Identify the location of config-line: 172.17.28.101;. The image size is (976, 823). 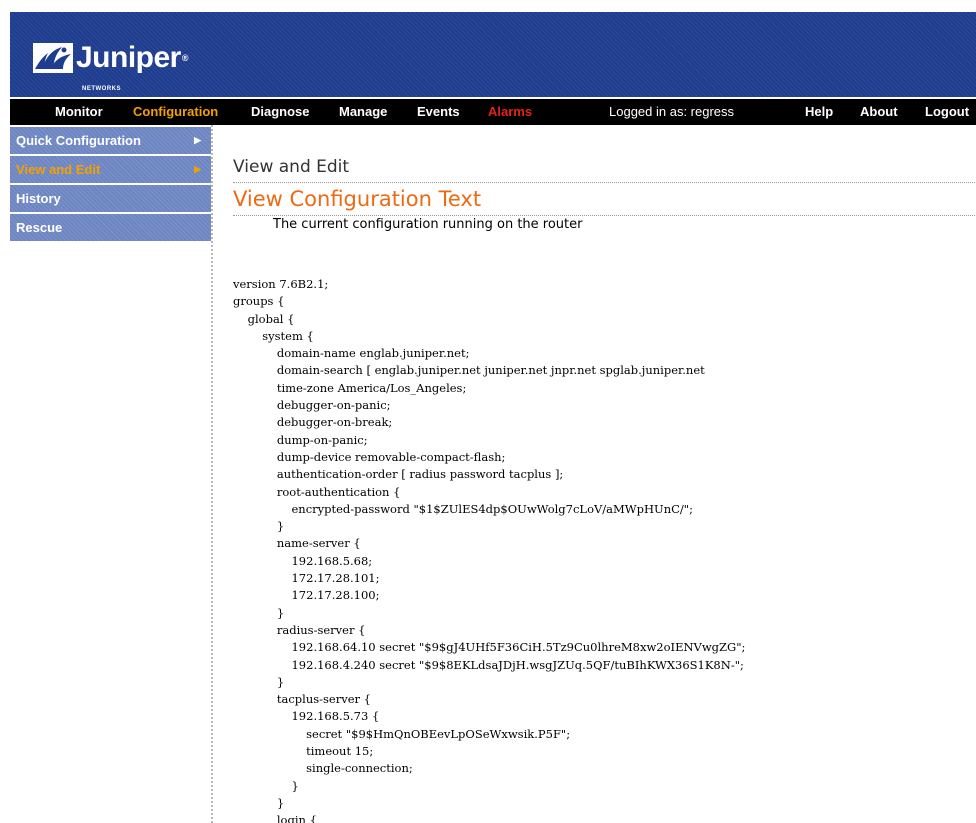
(306, 578).